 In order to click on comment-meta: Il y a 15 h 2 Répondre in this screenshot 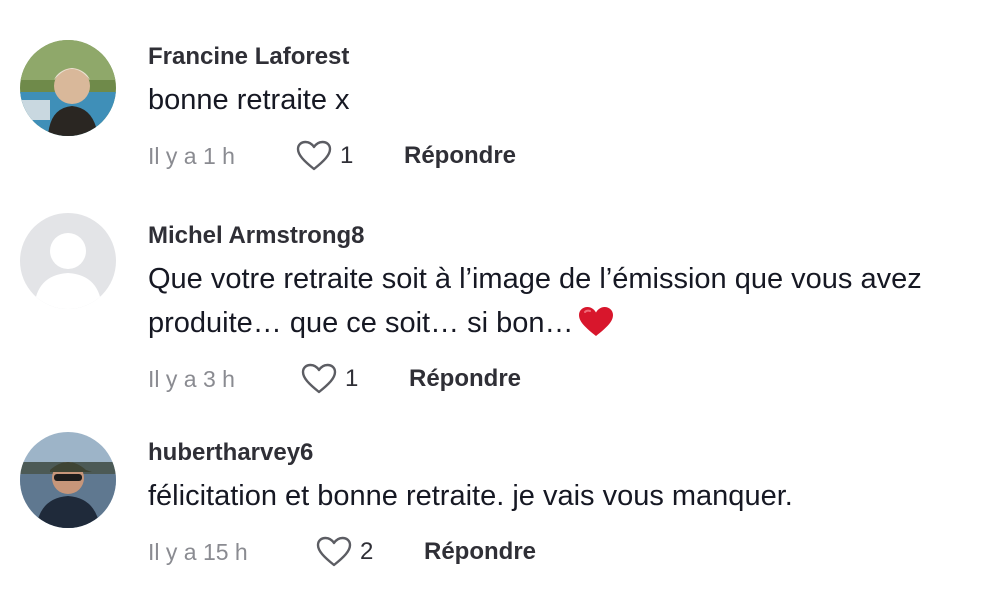, I will do `click(563, 552)`.